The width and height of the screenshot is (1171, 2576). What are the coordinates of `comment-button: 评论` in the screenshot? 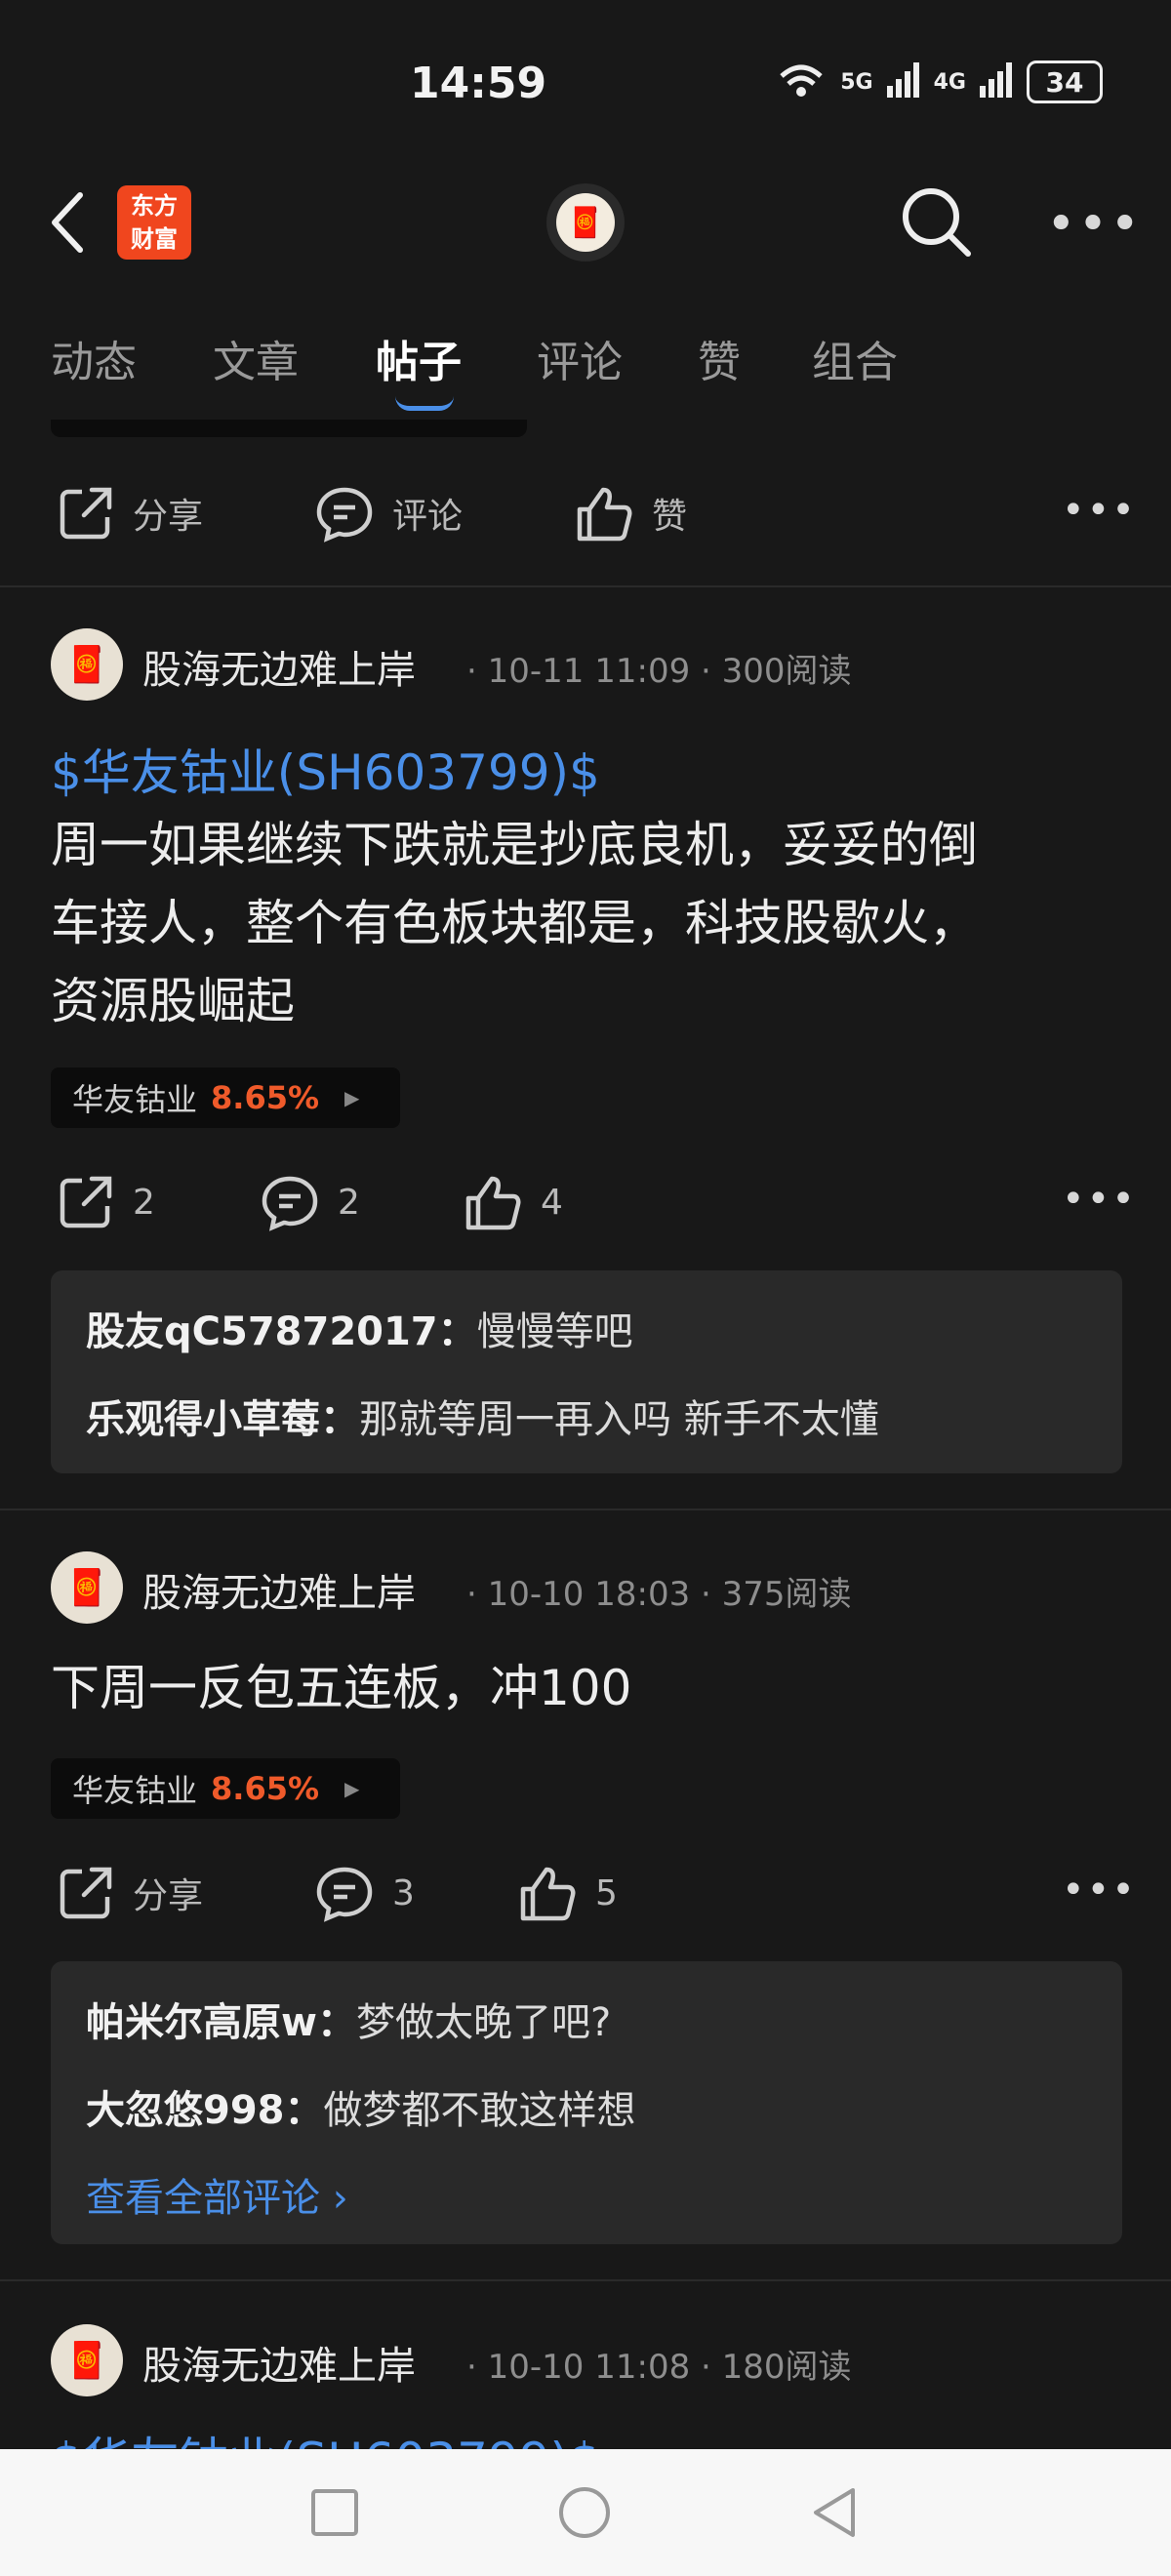 It's located at (388, 513).